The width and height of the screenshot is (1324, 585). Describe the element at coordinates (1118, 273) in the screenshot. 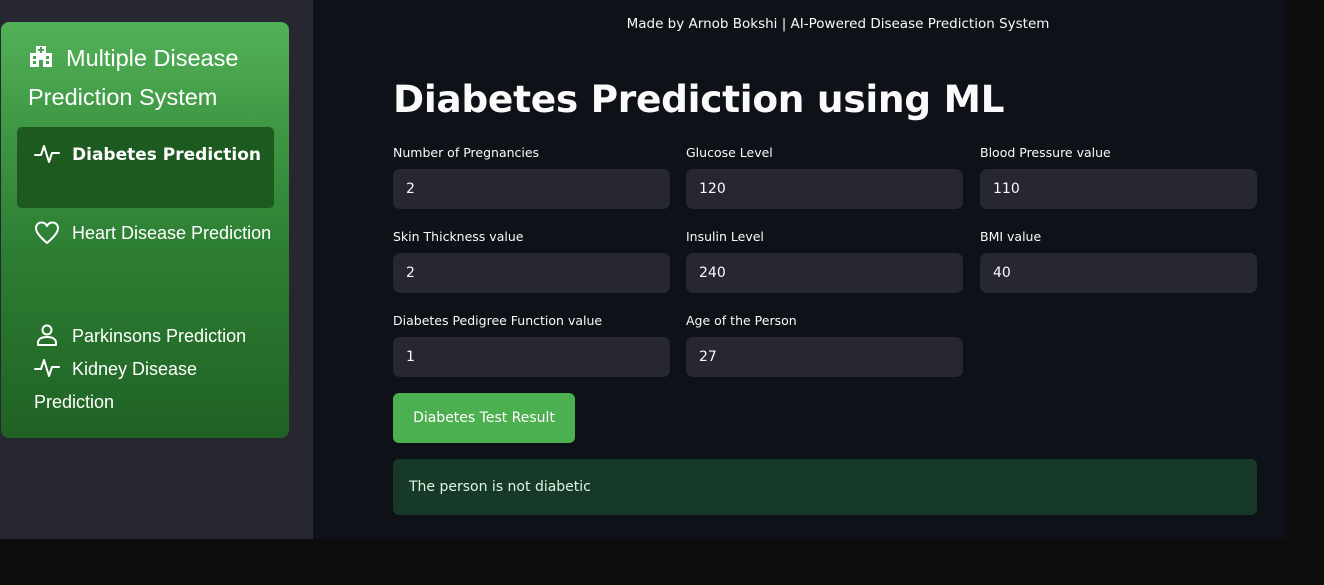

I see `bmi-input` at that location.